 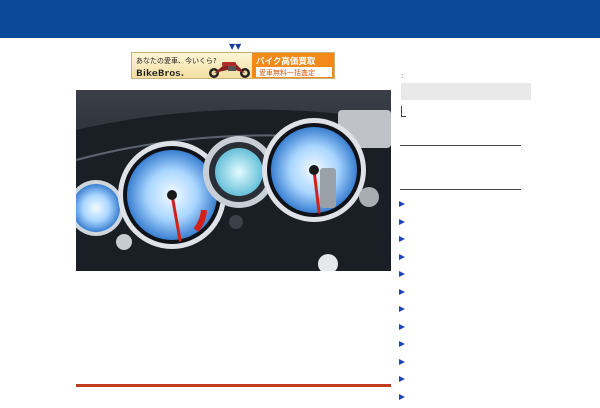 I want to click on banner-cta-sub: 愛車無料一括査定, so click(x=287, y=72).